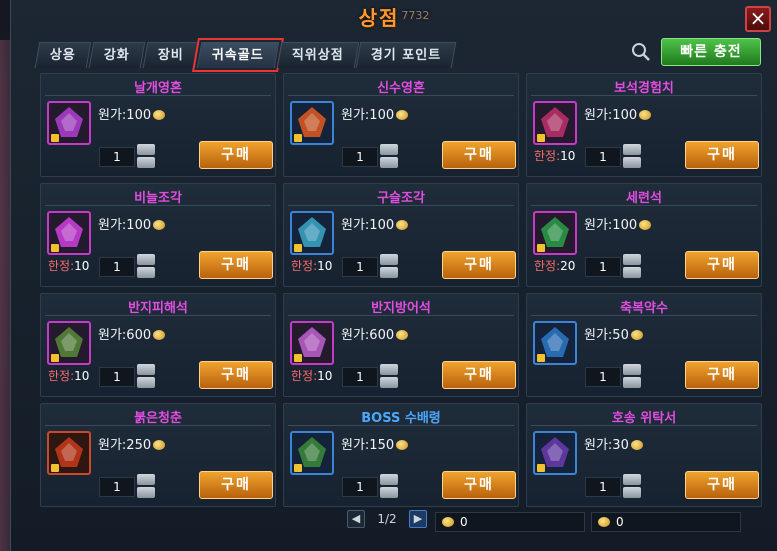 This screenshot has height=551, width=777. I want to click on tab-4: 직위상점, so click(317, 55).